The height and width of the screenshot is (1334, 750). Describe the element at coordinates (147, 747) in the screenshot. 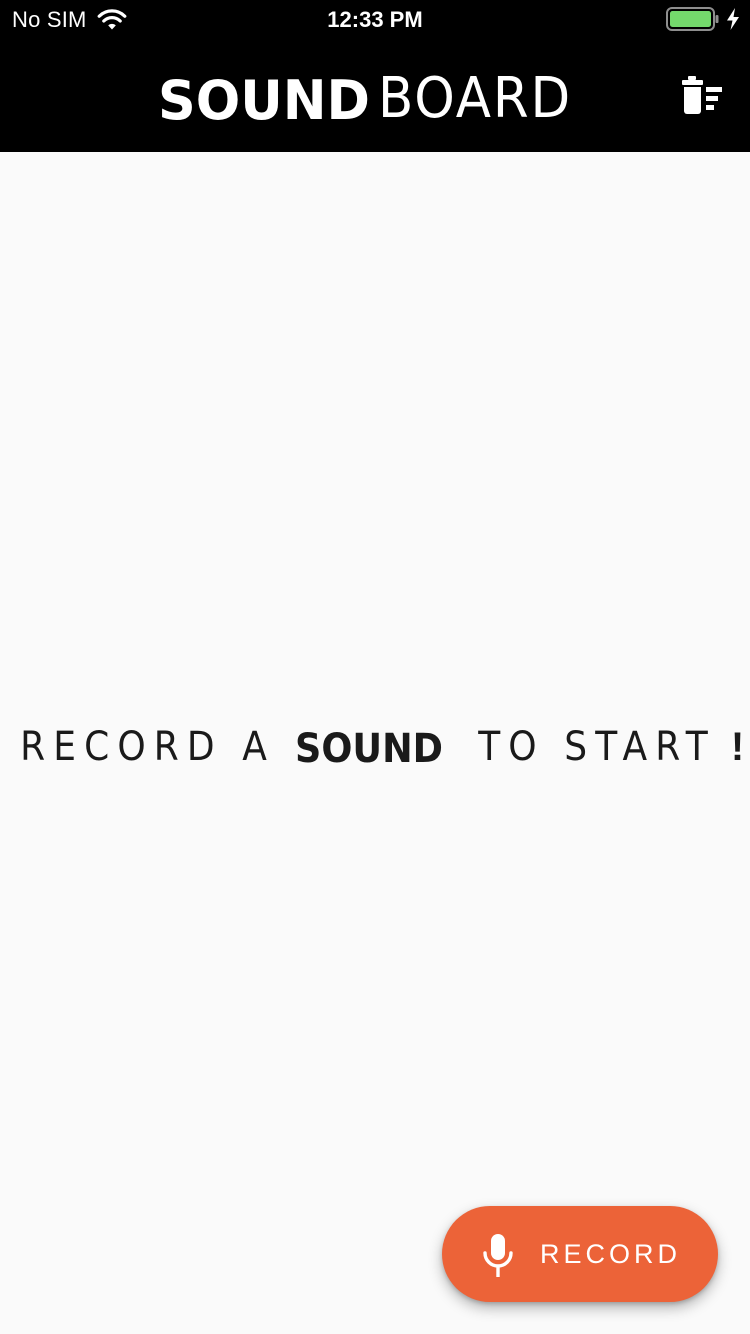

I see `empty-state-prefix: RECORD A` at that location.